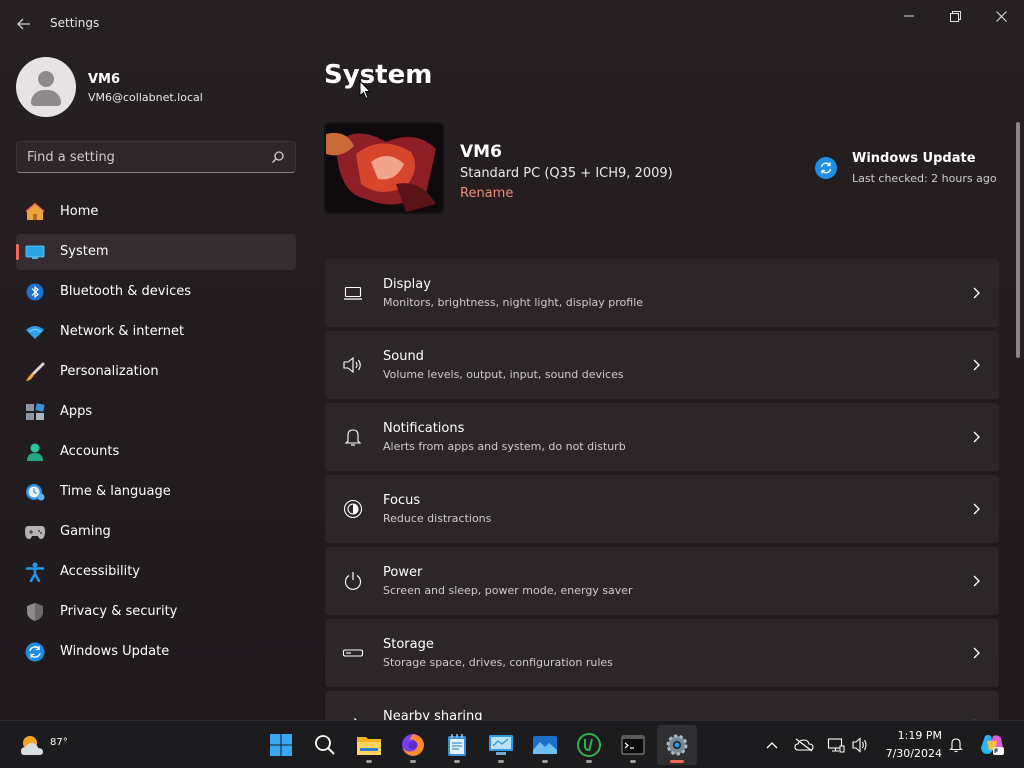  I want to click on device-wallpaper-thumbnail, so click(384, 168).